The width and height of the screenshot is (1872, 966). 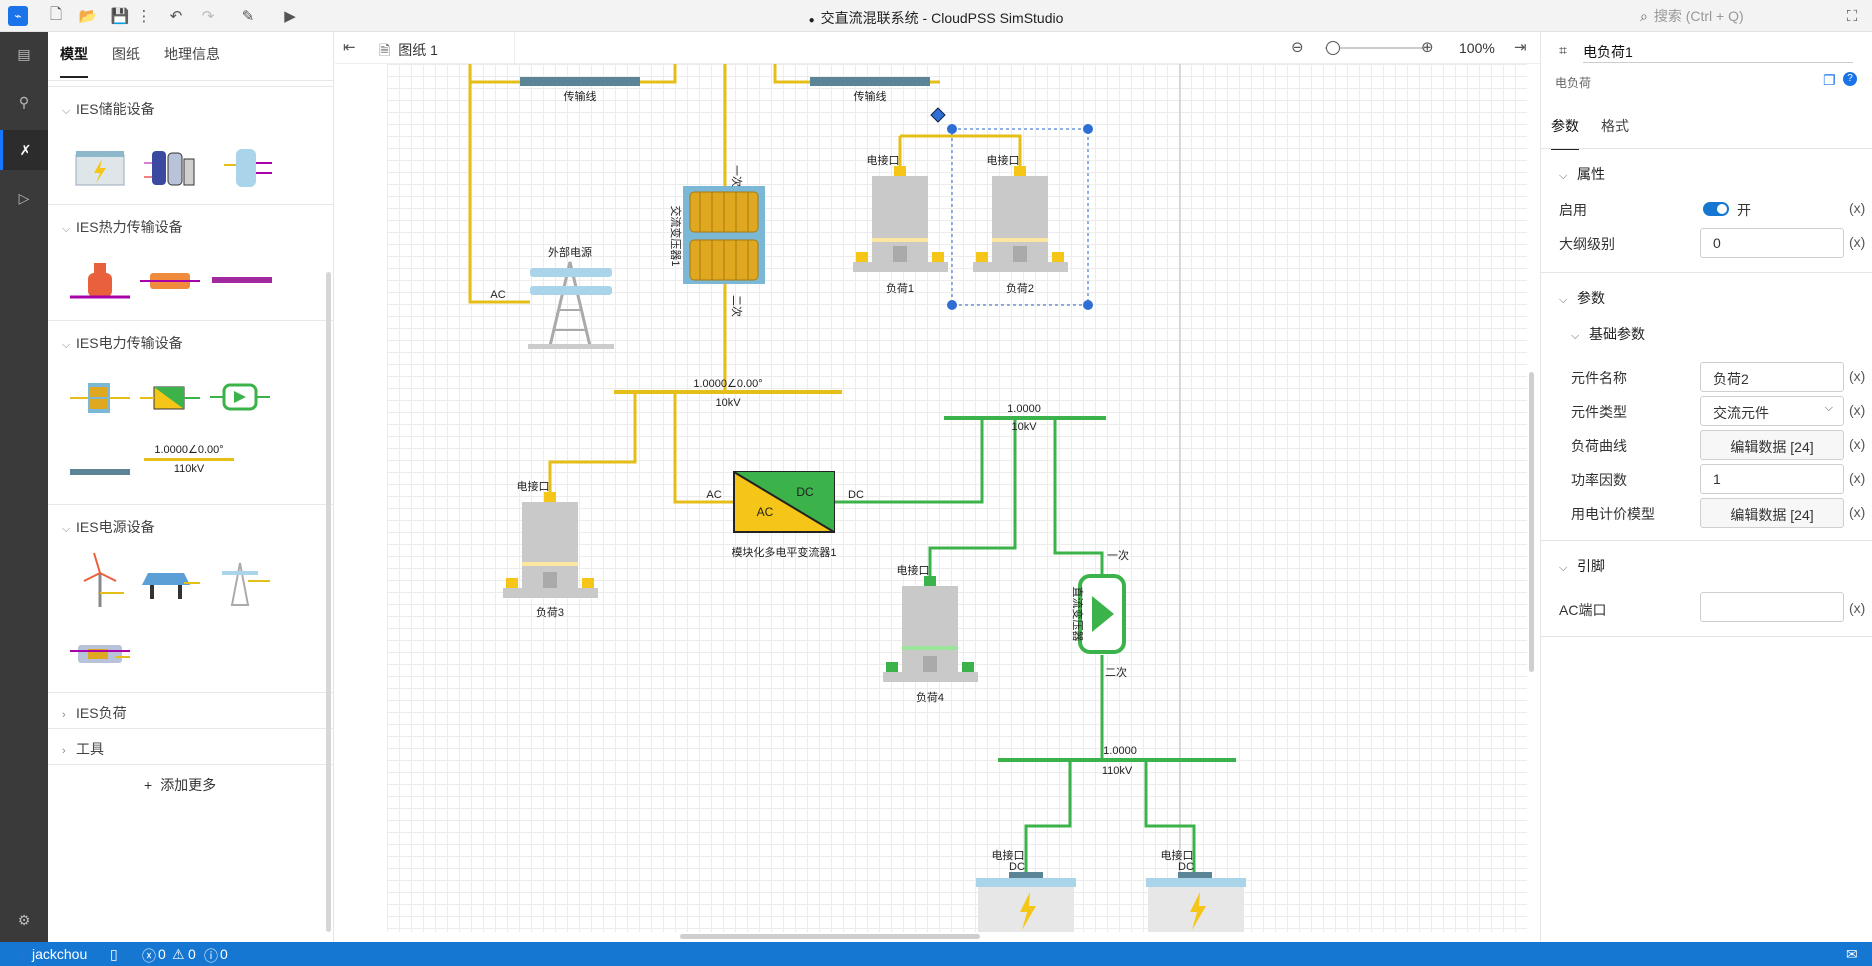 I want to click on load-3: 电接口, so click(x=550, y=539).